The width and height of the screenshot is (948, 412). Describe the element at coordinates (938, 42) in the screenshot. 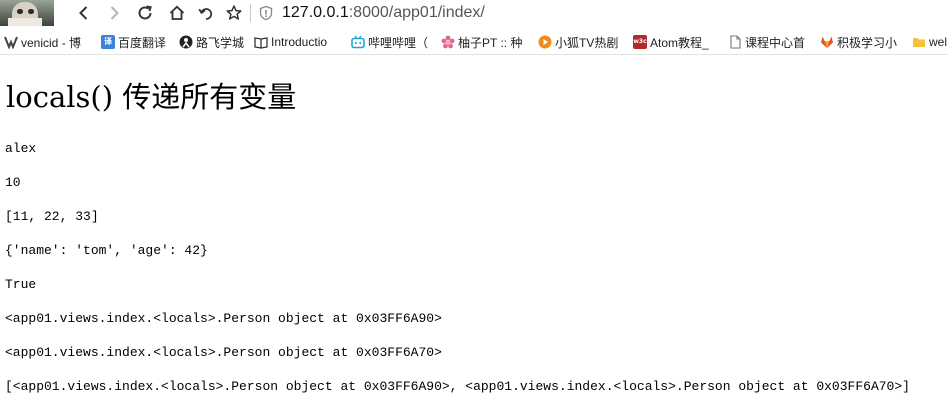

I see `bookmark-label: wel` at that location.